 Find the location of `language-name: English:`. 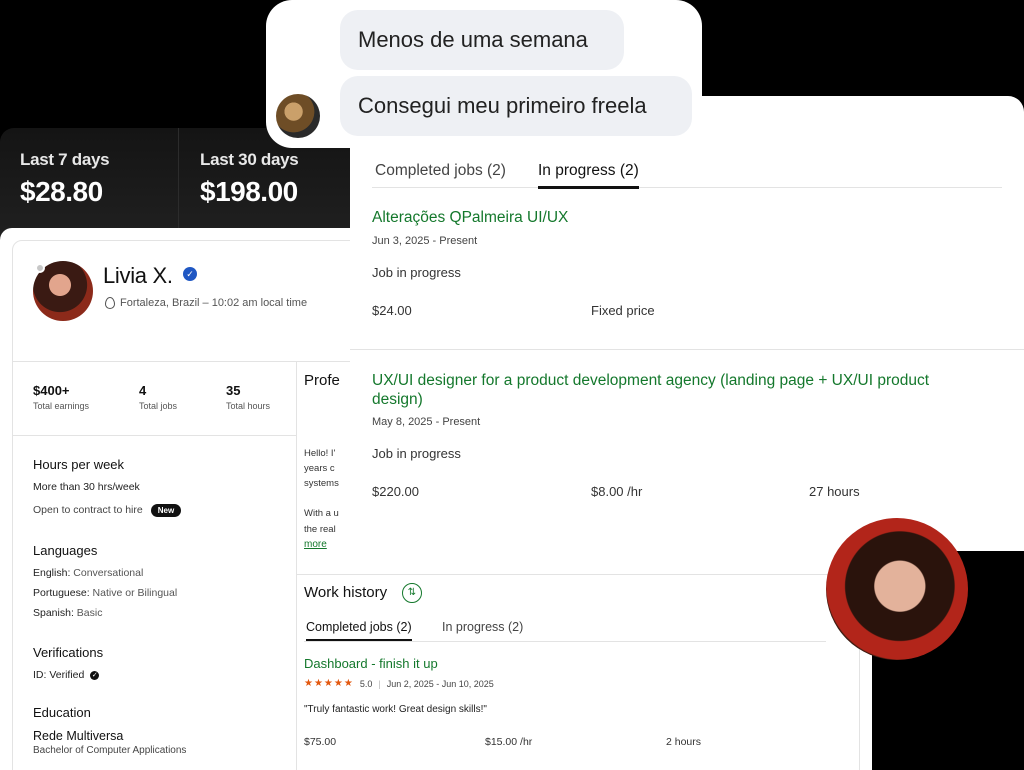

language-name: English: is located at coordinates (52, 573).